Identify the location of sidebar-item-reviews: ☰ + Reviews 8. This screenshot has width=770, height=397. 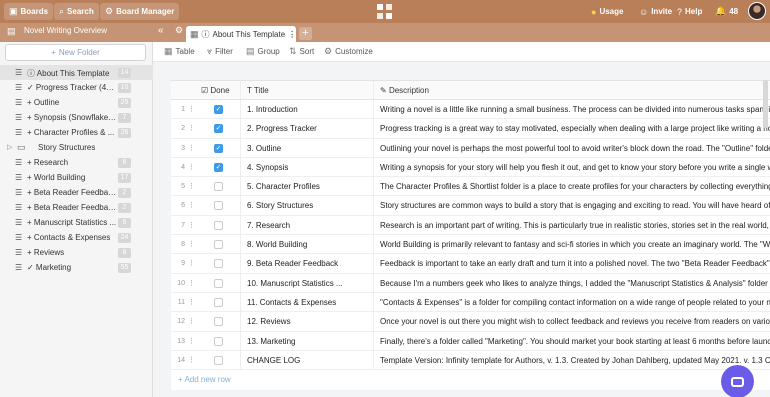
(76, 252).